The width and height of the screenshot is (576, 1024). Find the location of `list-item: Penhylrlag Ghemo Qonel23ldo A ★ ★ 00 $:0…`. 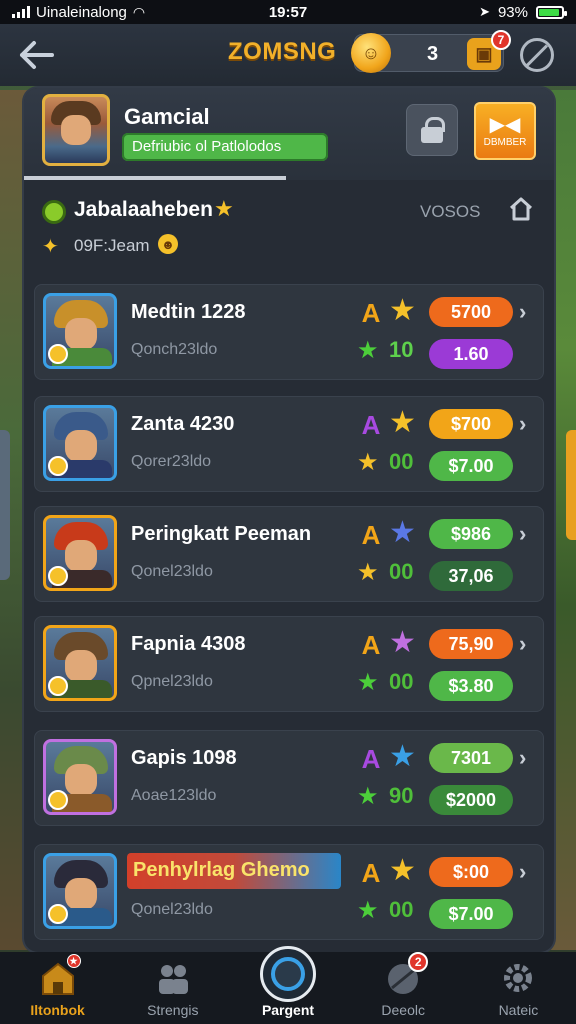

list-item: Penhylrlag Ghemo Qonel23ldo A ★ ★ 00 $:0… is located at coordinates (289, 892).